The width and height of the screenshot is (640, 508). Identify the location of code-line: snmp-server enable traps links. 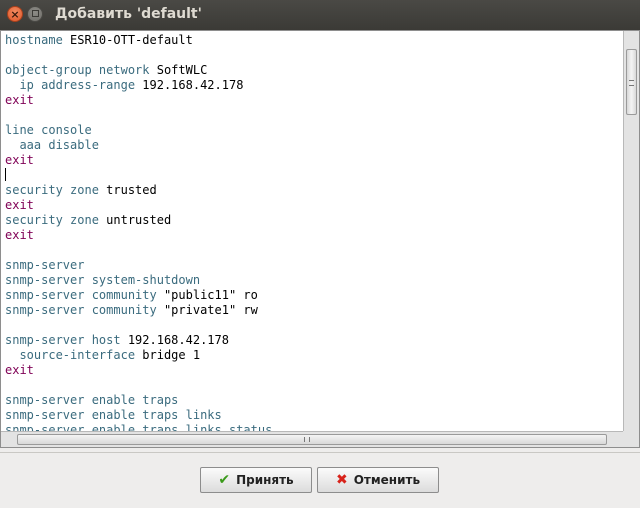
(313, 415).